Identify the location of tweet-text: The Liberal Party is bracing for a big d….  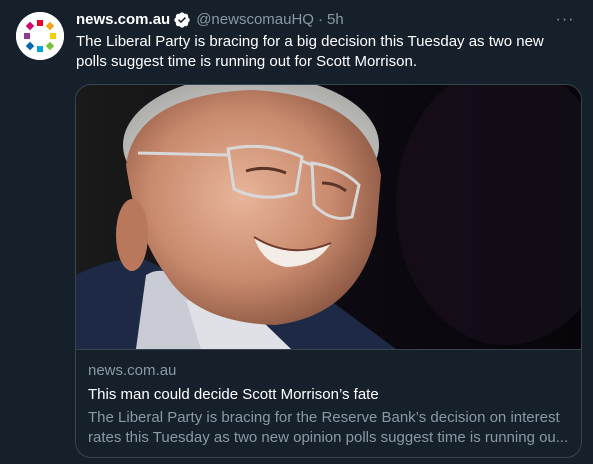
(310, 51).